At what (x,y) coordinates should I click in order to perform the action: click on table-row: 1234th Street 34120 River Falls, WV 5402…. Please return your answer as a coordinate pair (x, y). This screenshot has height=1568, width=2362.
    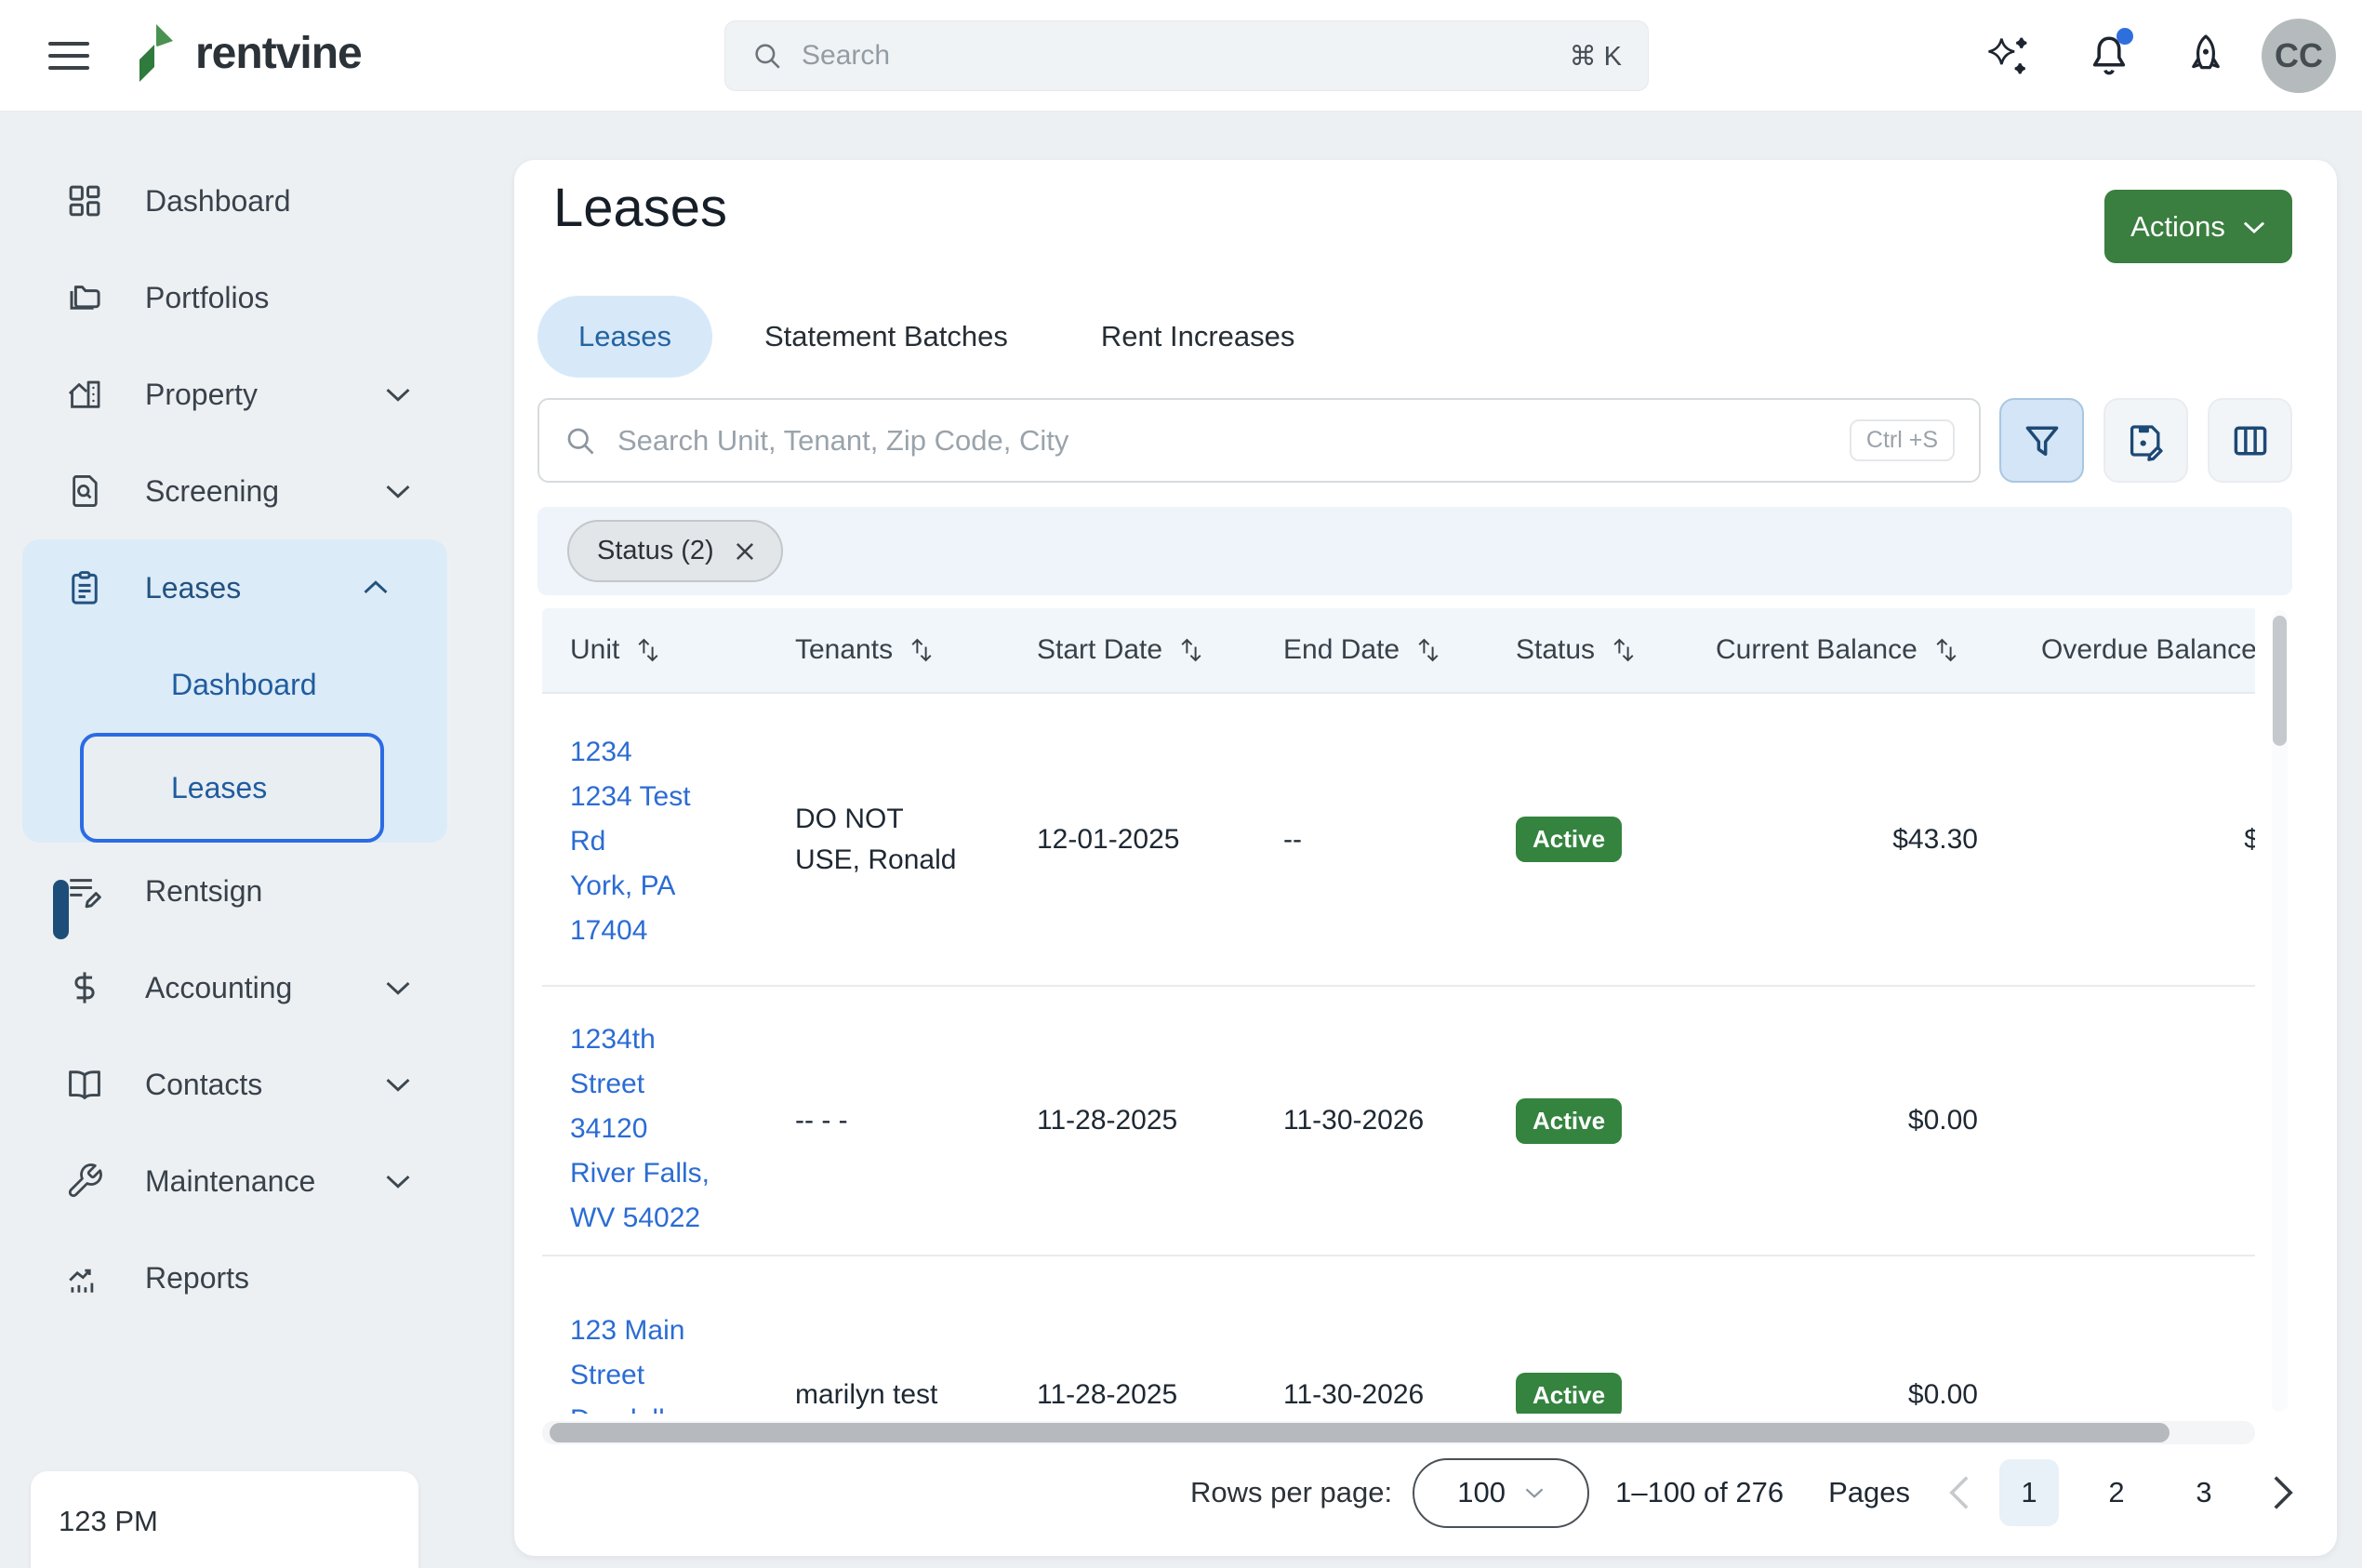
    Looking at the image, I should click on (1398, 1121).